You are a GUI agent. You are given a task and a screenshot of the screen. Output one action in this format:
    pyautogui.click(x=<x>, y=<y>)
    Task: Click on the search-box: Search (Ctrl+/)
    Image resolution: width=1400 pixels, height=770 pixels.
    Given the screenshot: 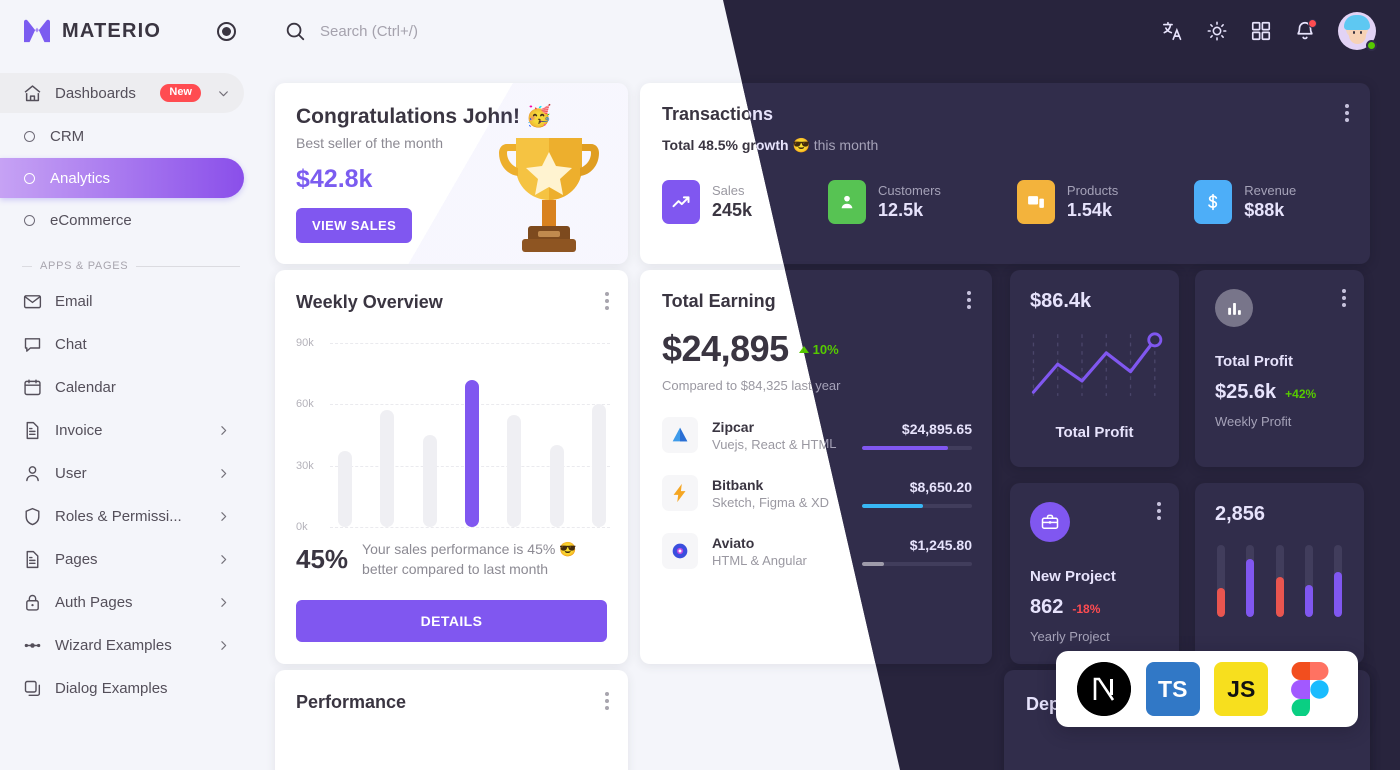 What is the action you would take?
    pyautogui.click(x=351, y=31)
    